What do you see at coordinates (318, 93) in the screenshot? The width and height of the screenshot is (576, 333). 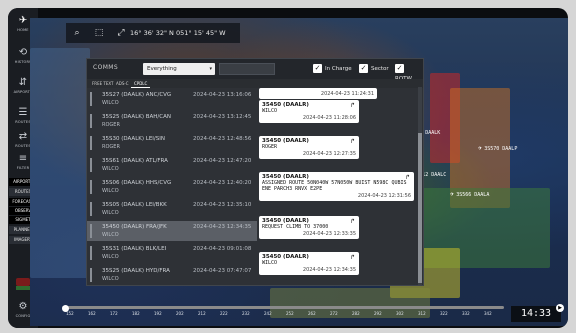 I see `message-bubble: 2024-04-23 11:24:31` at bounding box center [318, 93].